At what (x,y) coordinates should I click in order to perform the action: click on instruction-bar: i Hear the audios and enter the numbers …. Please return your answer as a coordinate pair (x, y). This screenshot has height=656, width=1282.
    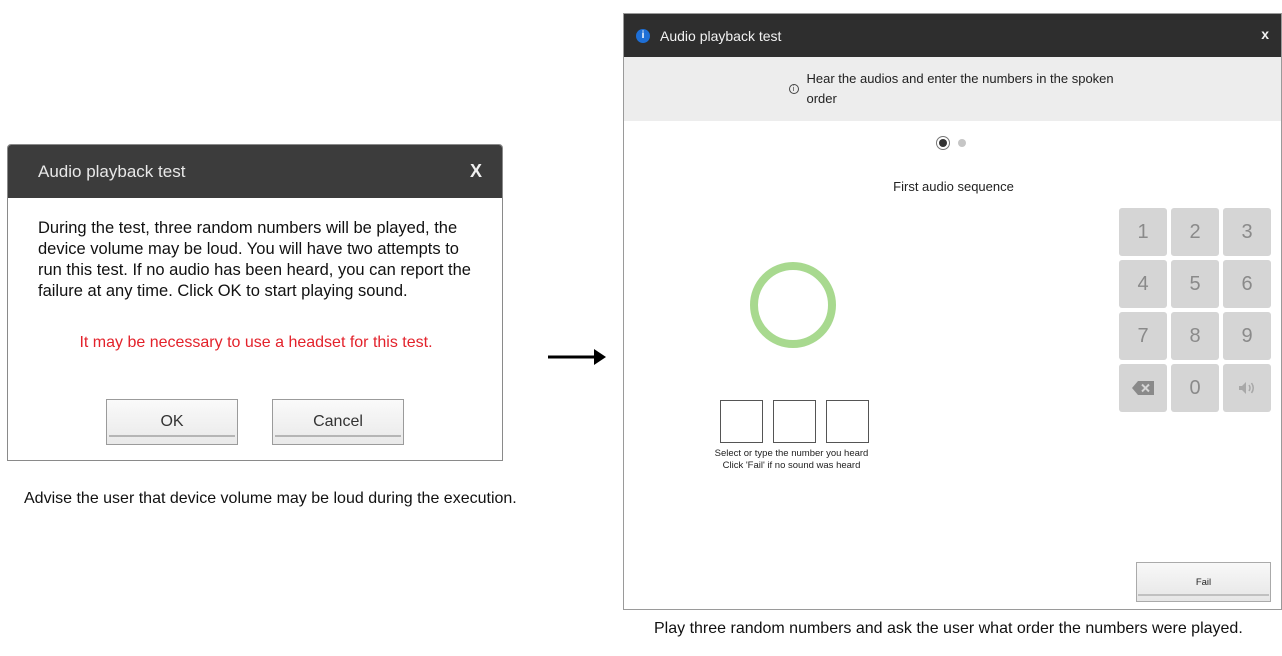
    Looking at the image, I should click on (952, 89).